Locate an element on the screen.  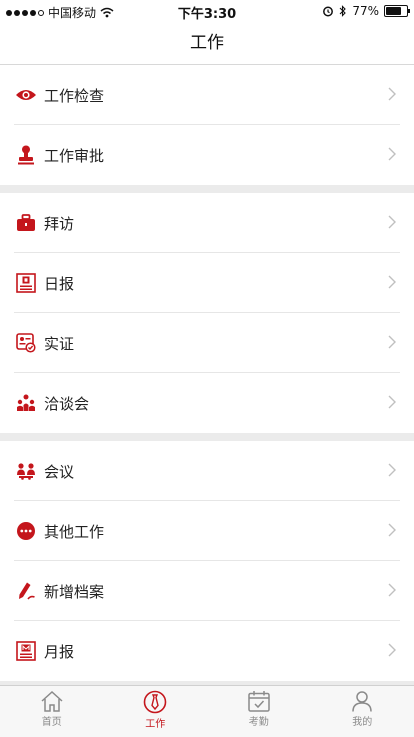
tab-work: 工作 is located at coordinates (156, 711).